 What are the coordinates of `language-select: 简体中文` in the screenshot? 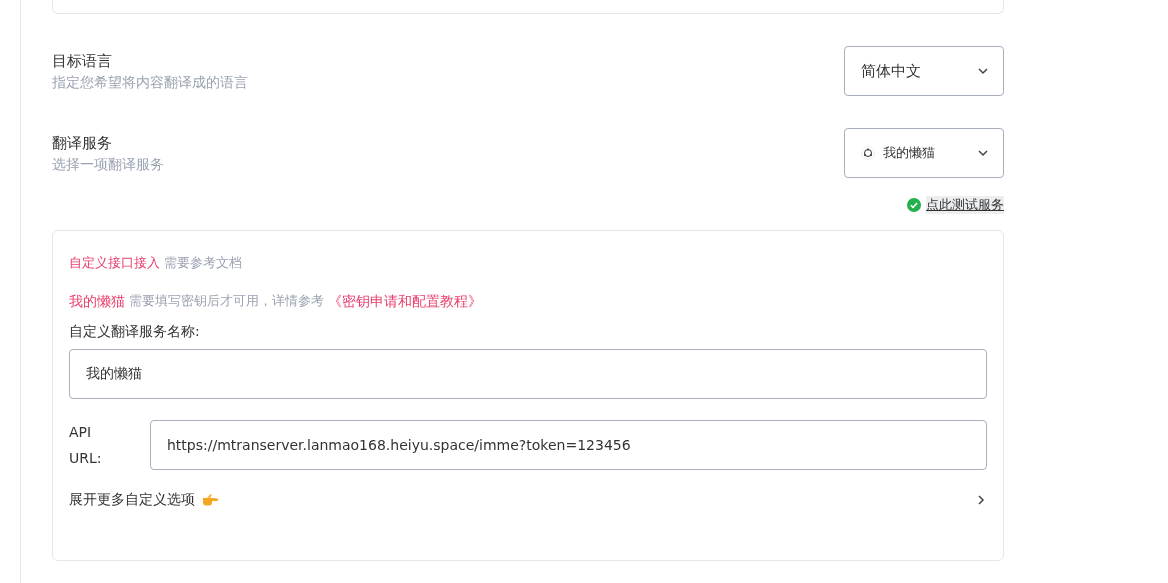 It's located at (924, 71).